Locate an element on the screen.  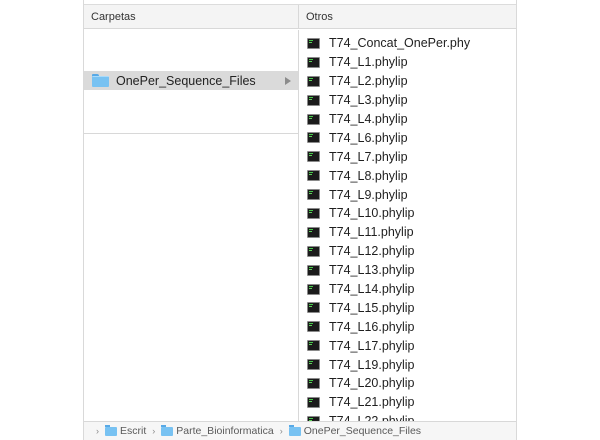
pane-divider is located at coordinates (191, 133).